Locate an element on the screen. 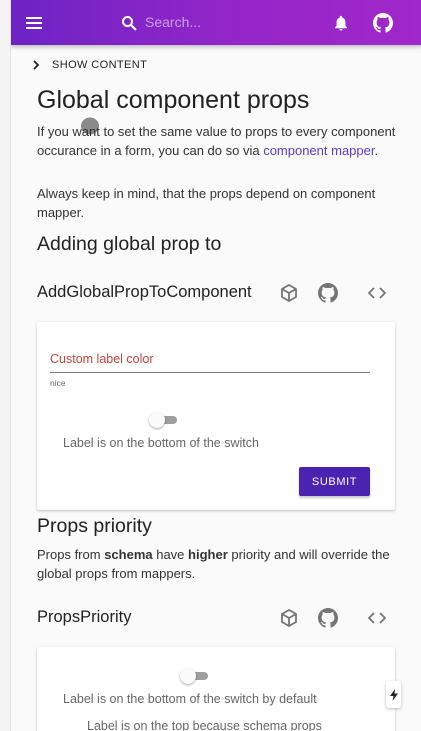  example-title-props-priority: PropsPriority is located at coordinates (84, 617).